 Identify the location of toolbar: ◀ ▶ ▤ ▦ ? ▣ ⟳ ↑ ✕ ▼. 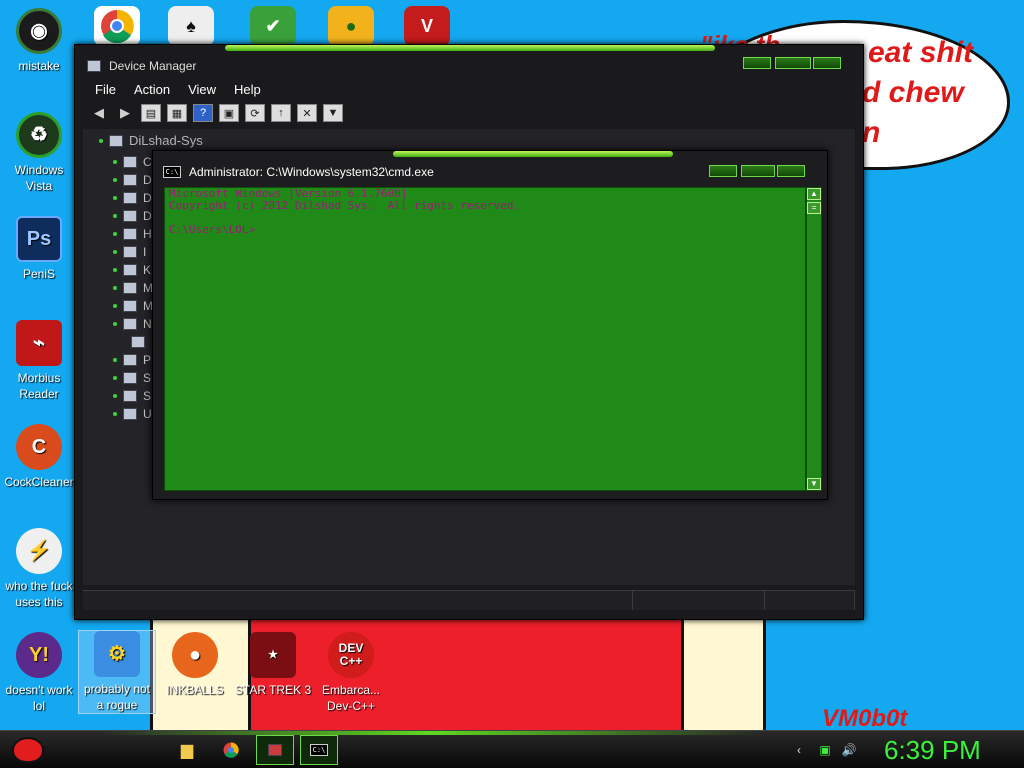
(469, 113).